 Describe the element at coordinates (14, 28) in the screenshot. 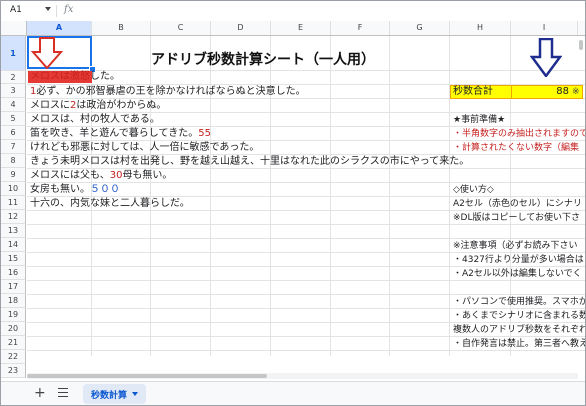

I see `select-all-corner` at that location.